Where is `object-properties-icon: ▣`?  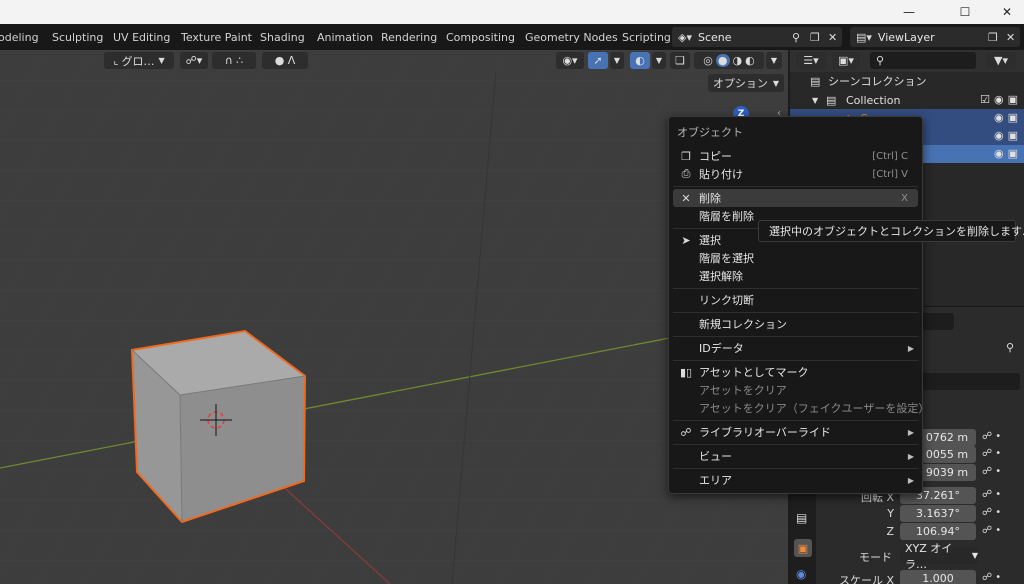 object-properties-icon: ▣ is located at coordinates (803, 548).